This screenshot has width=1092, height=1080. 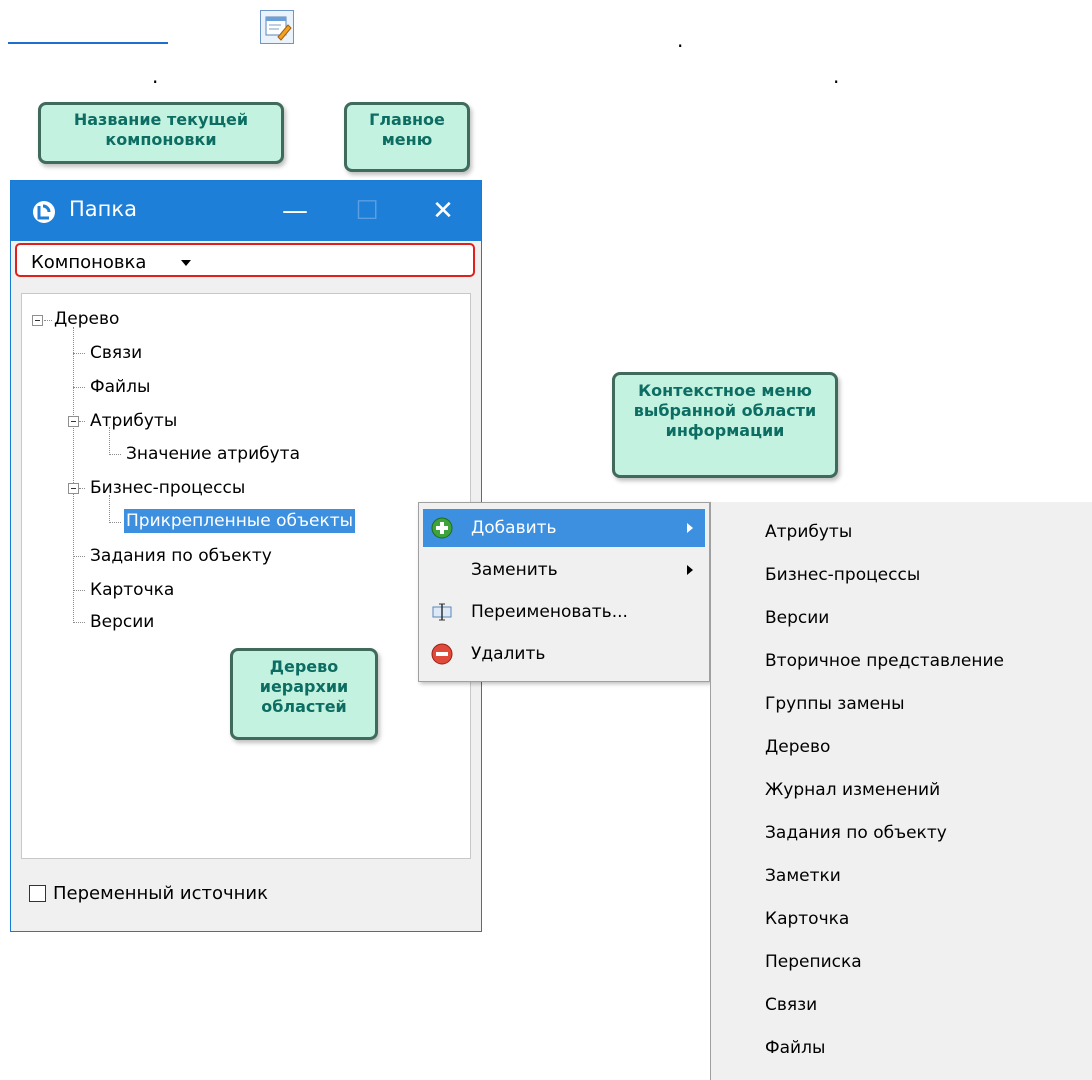 What do you see at coordinates (797, 747) in the screenshot?
I see `submenu-item: Дерево` at bounding box center [797, 747].